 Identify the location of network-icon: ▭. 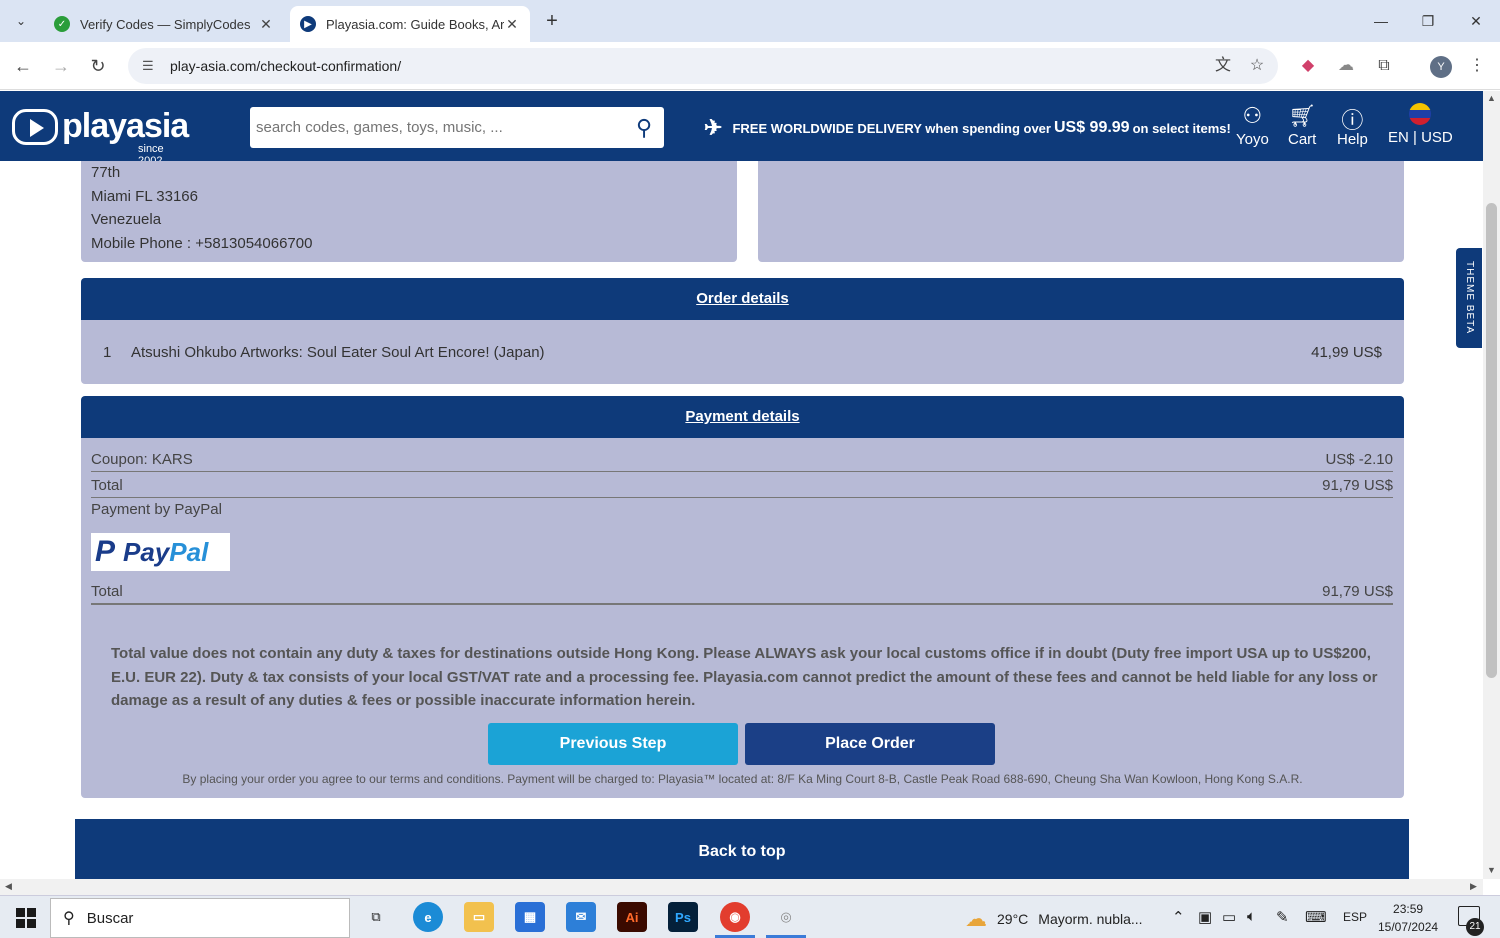
(1229, 917).